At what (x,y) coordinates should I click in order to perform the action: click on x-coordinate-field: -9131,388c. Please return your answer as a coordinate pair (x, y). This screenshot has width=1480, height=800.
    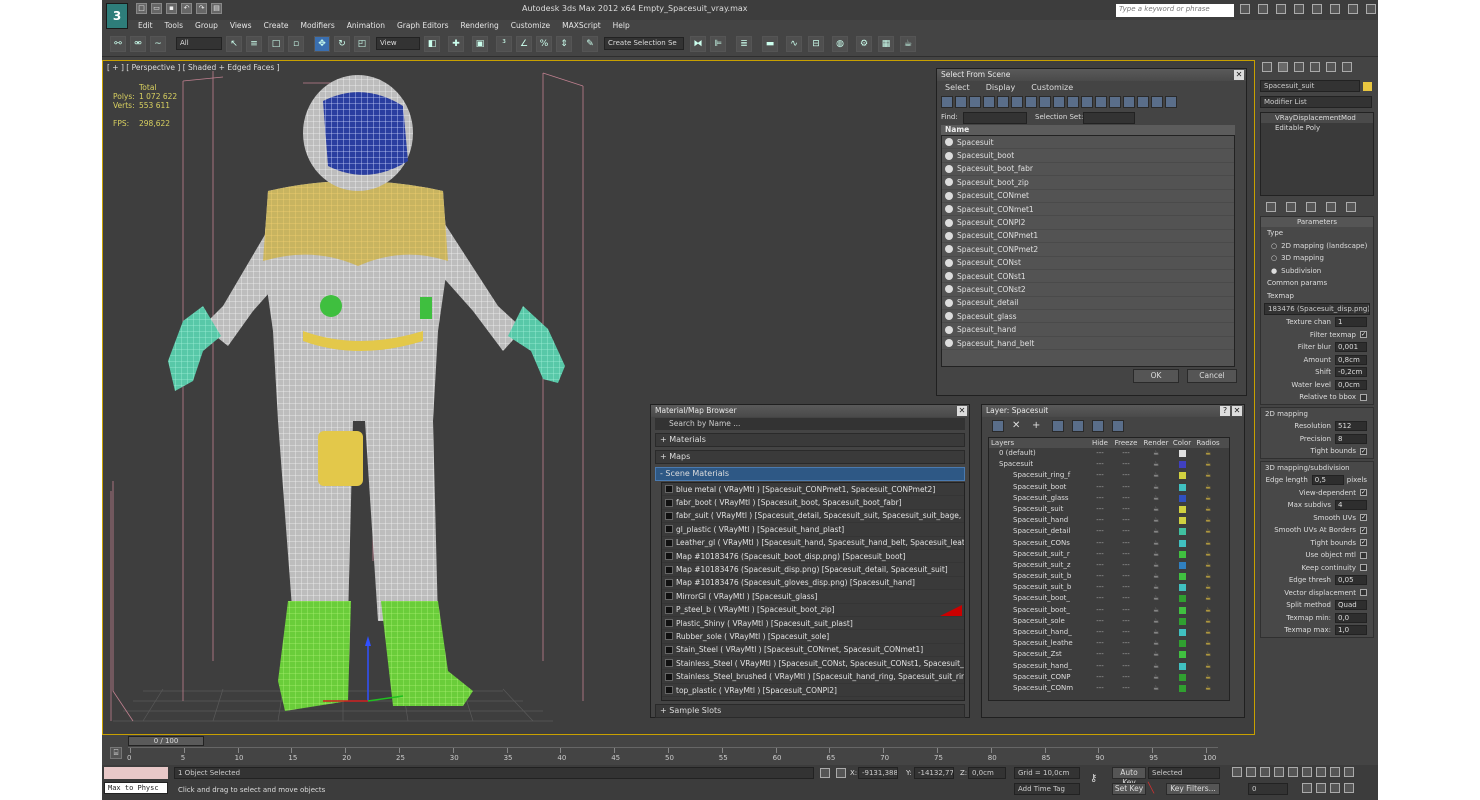
    Looking at the image, I should click on (878, 773).